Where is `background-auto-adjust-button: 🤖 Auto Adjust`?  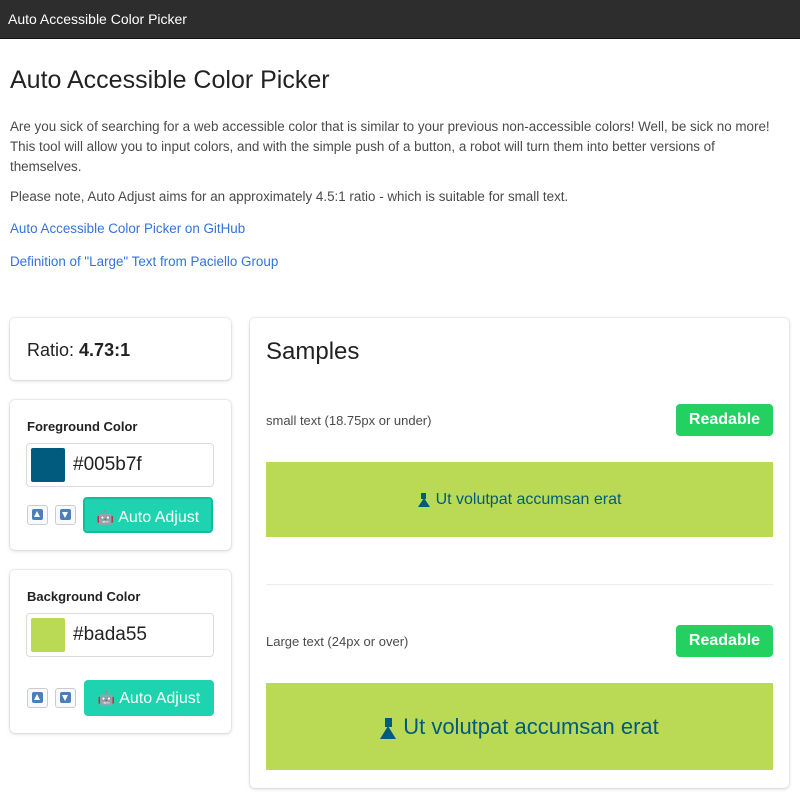 background-auto-adjust-button: 🤖 Auto Adjust is located at coordinates (149, 698).